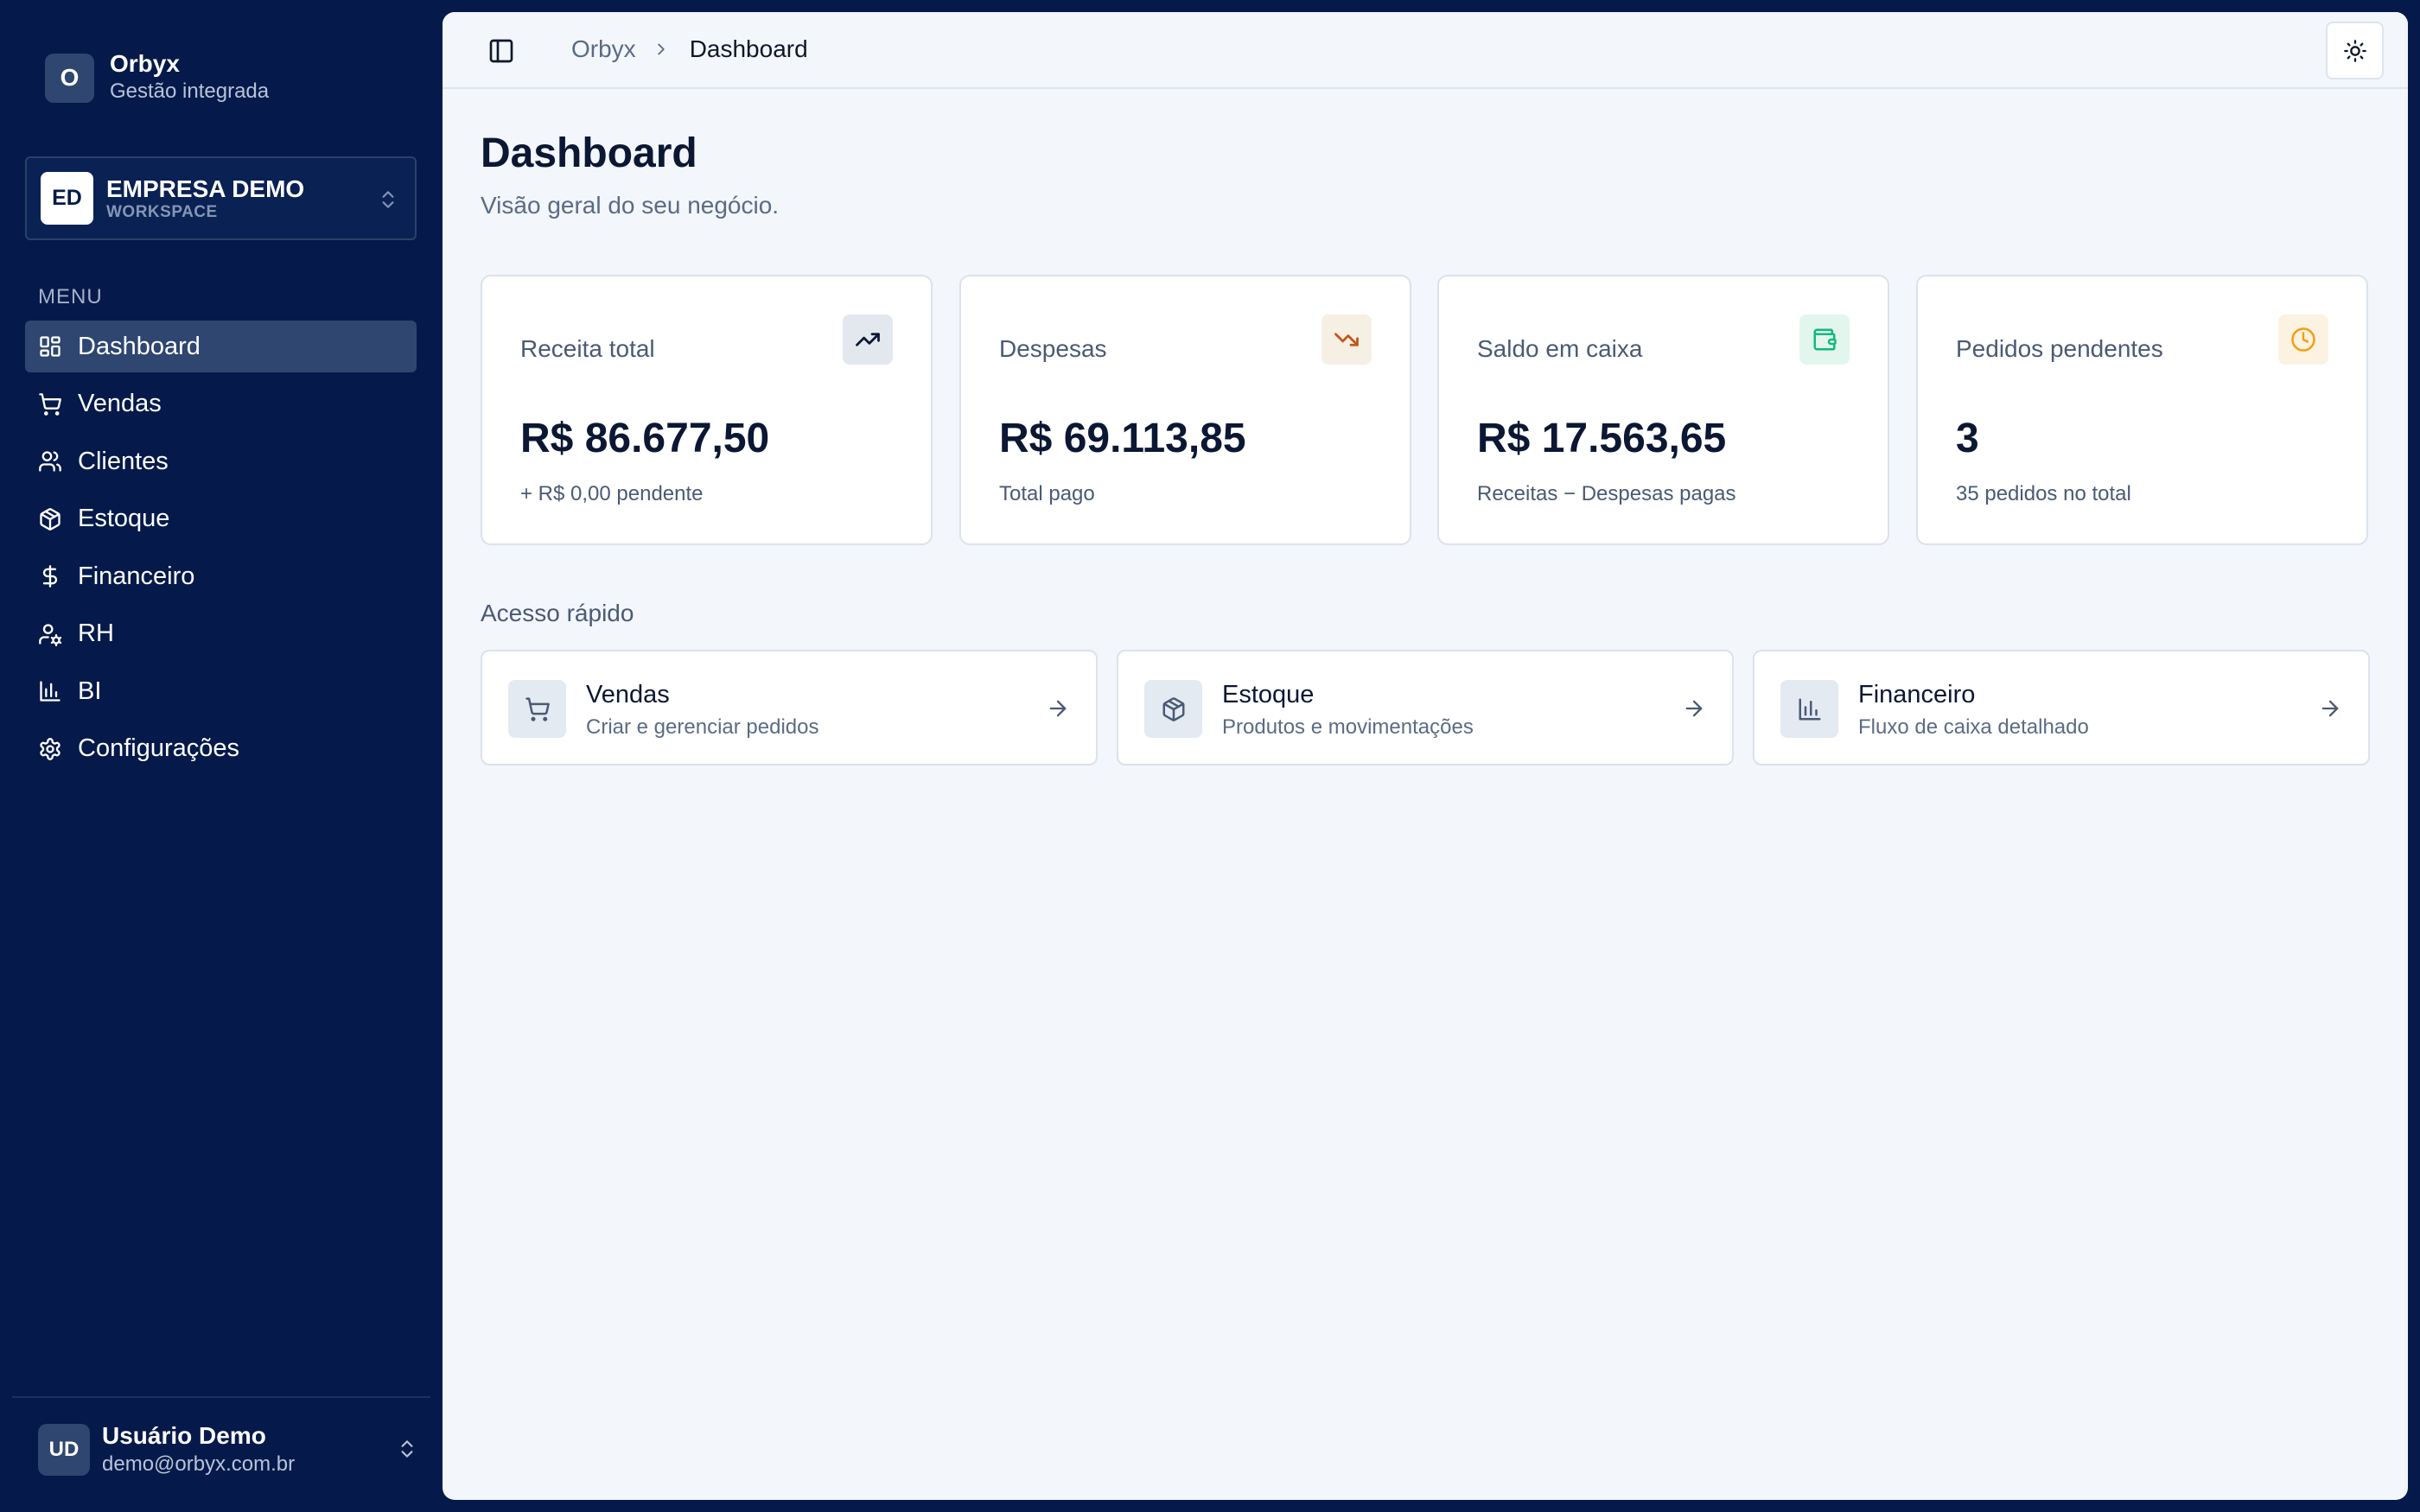 The height and width of the screenshot is (1512, 2420). What do you see at coordinates (205, 188) in the screenshot?
I see `workspace-name: EMPRESA DEMO` at bounding box center [205, 188].